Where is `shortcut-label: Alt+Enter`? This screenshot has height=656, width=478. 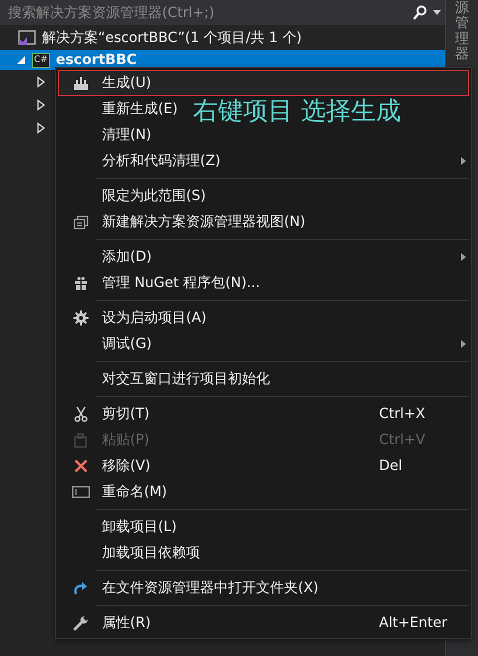
shortcut-label: Alt+Enter is located at coordinates (413, 623).